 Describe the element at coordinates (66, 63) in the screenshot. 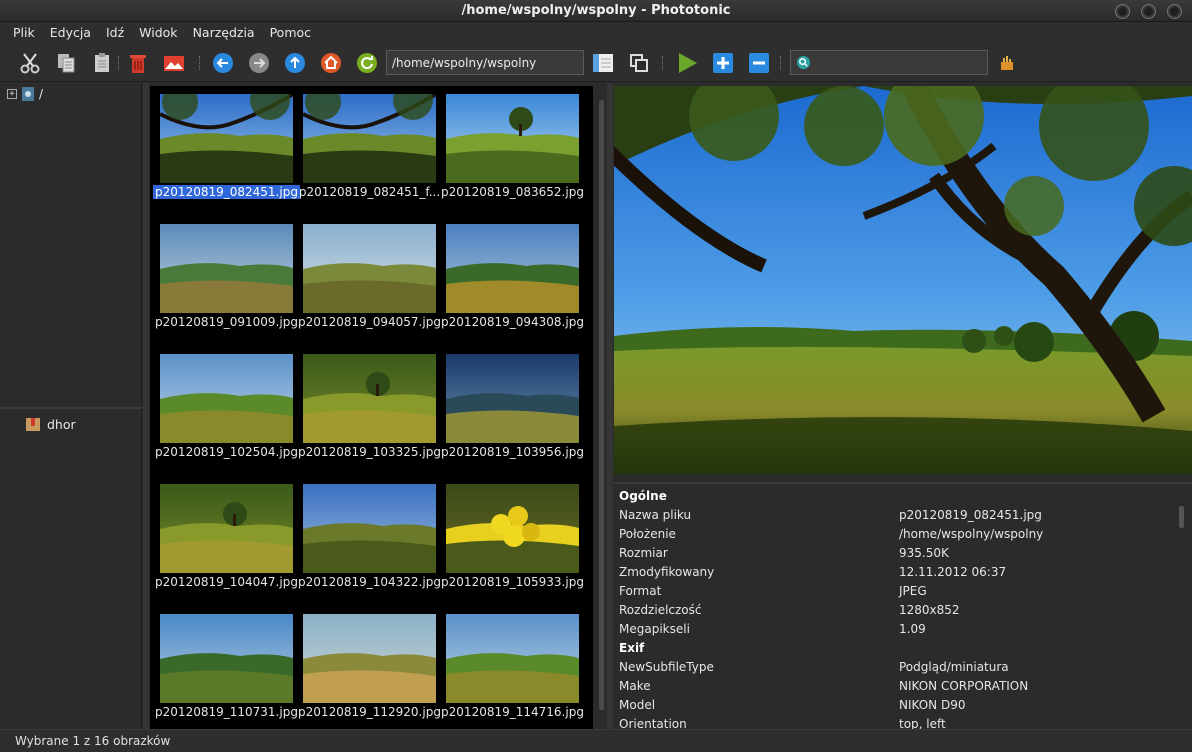

I see `copy-icon` at that location.